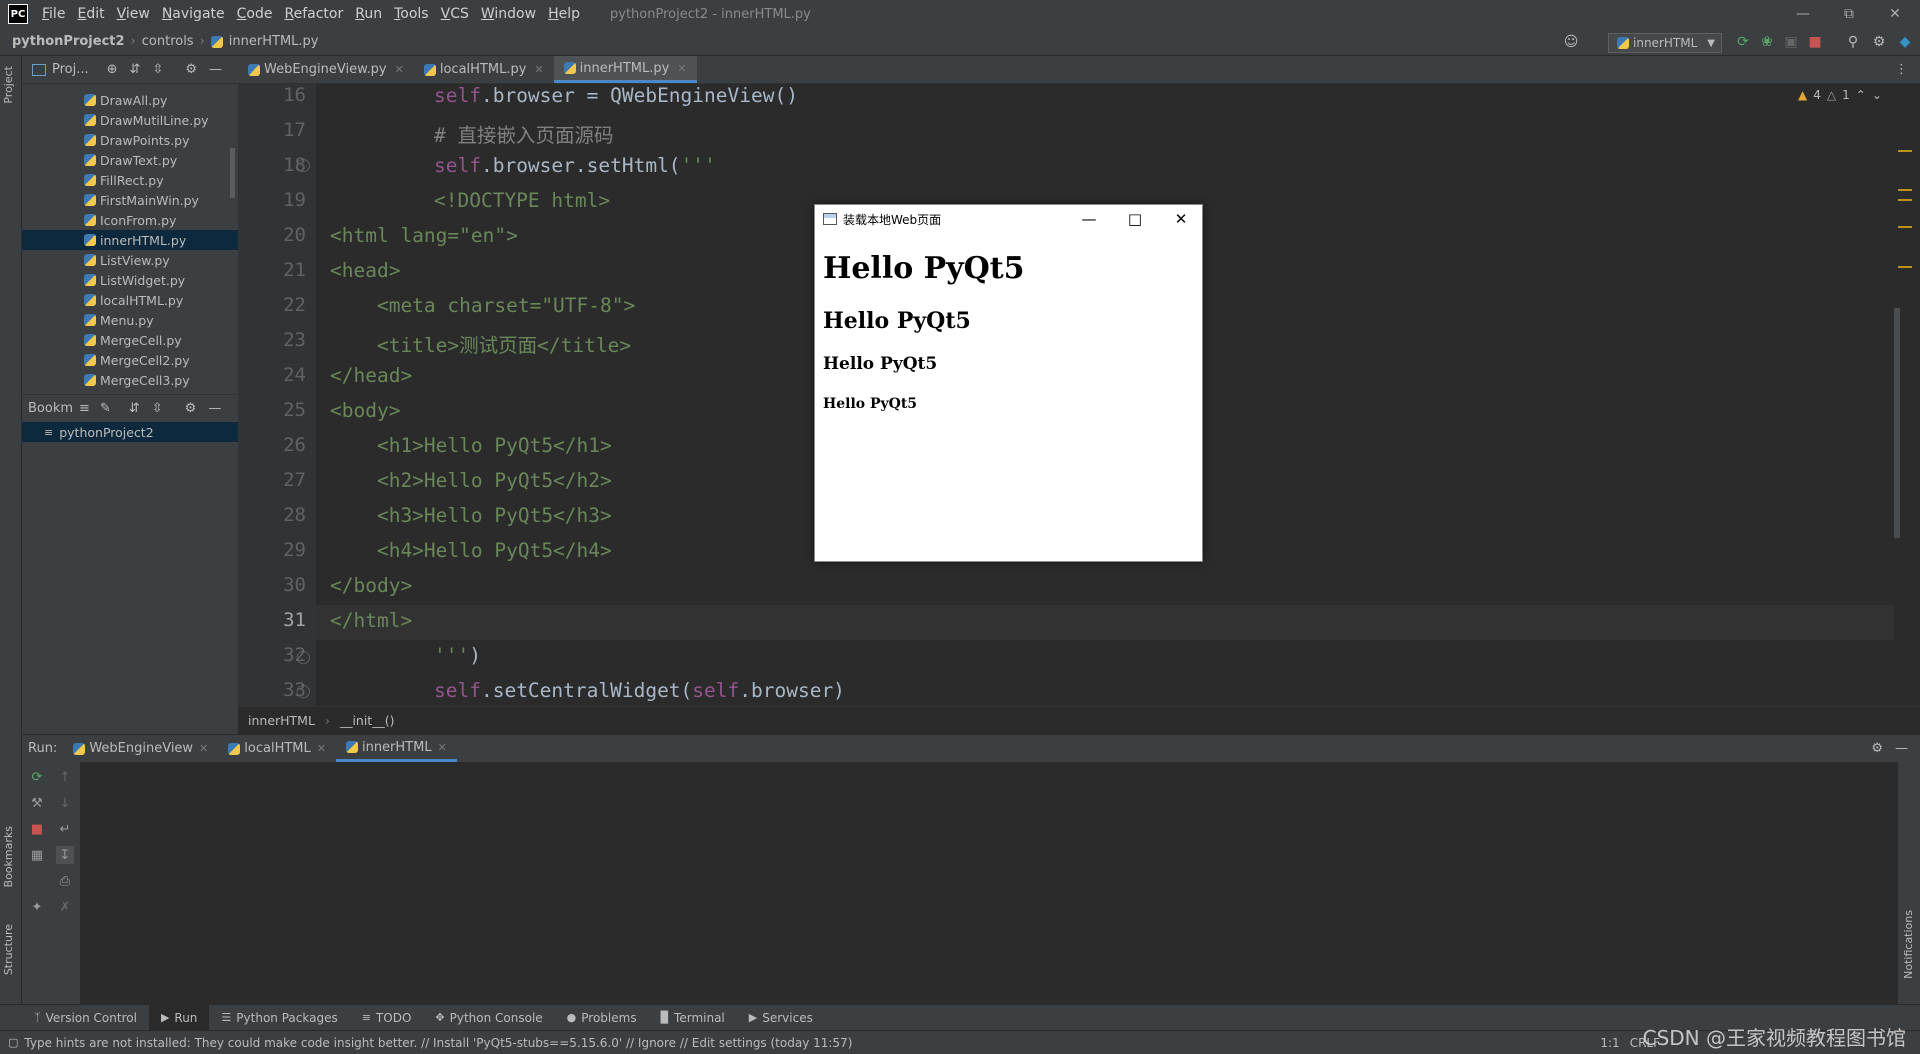 The image size is (1920, 1054). I want to click on file-tree-item: DrawMutilLine.py, so click(130, 120).